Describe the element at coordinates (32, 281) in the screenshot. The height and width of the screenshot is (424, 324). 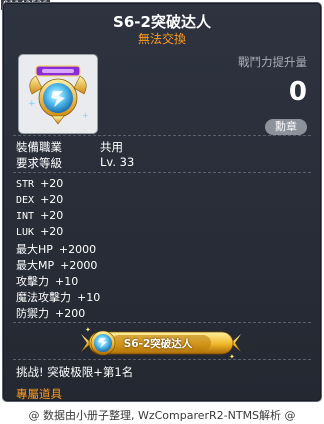
I see `stat-label: 攻擊力` at that location.